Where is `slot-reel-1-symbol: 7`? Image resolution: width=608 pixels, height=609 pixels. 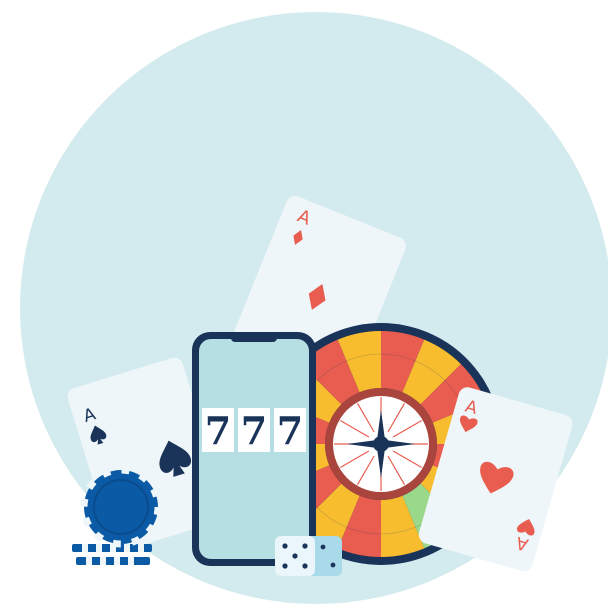 slot-reel-1-symbol: 7 is located at coordinates (218, 430).